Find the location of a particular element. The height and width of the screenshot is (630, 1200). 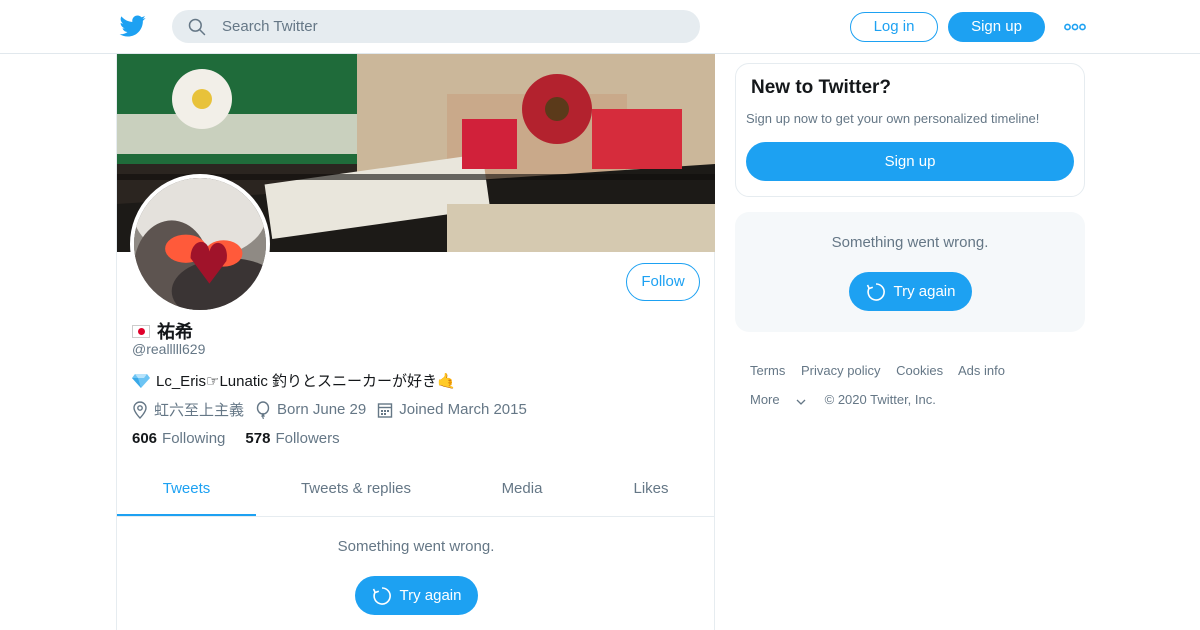

tab-tweets-replies: Tweets & replies is located at coordinates (356, 492).